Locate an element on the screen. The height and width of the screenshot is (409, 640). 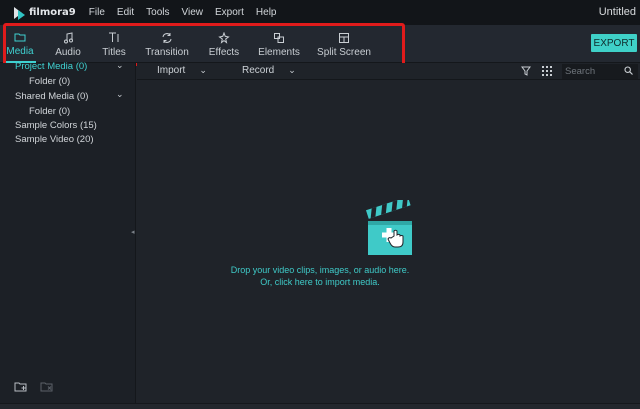
tab-titles-label: Titles is located at coordinates (114, 52).